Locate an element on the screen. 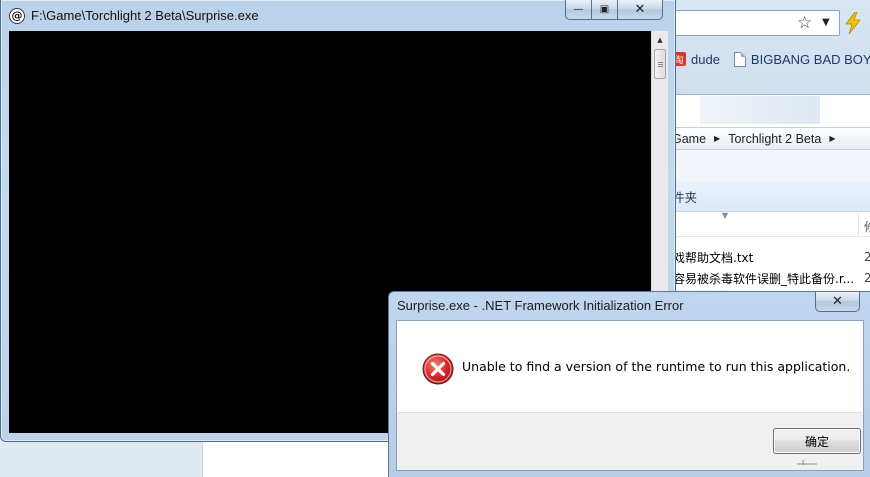 Image resolution: width=870 pixels, height=477 pixels. bookmark-label: dude is located at coordinates (705, 59).